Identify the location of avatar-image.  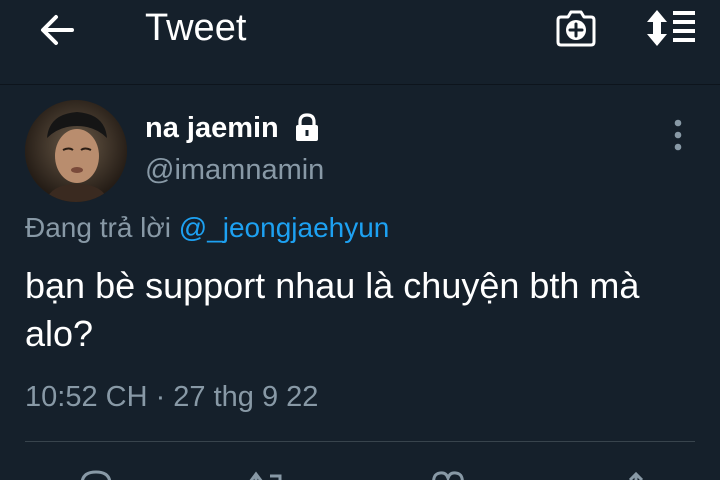
(76, 151).